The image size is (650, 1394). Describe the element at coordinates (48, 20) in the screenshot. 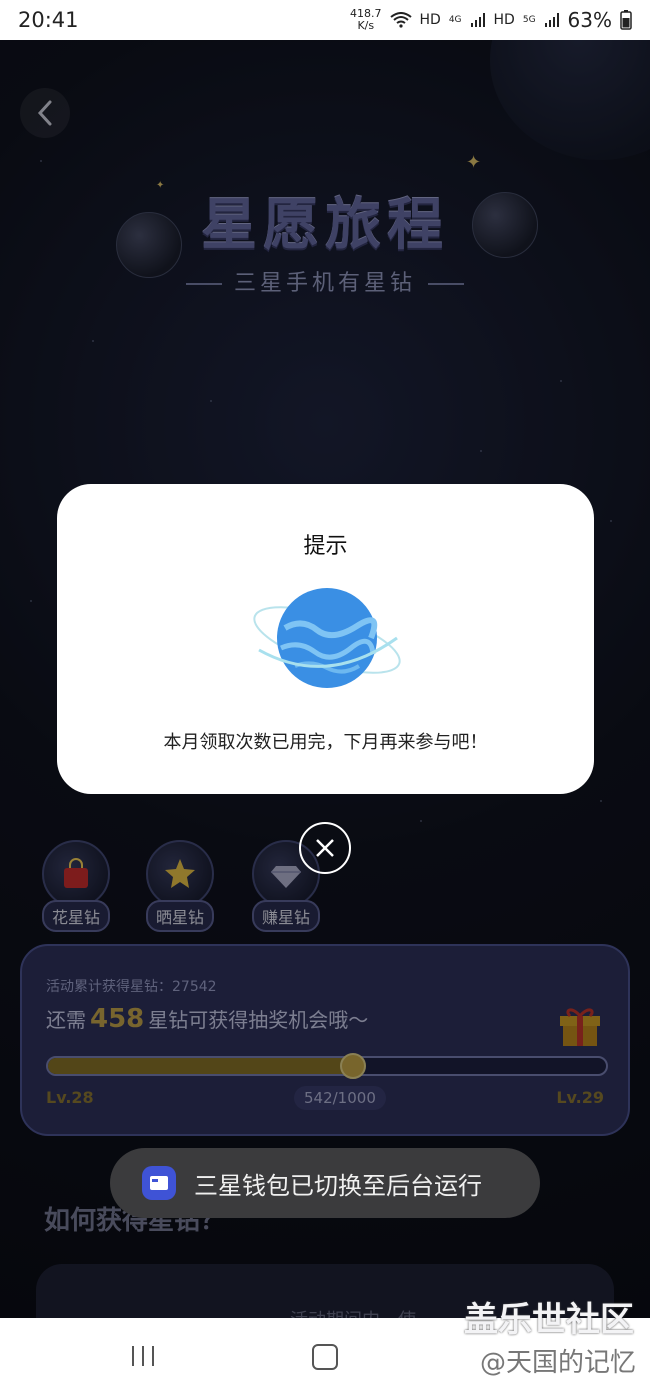

I see `status-time: 20:41` at that location.